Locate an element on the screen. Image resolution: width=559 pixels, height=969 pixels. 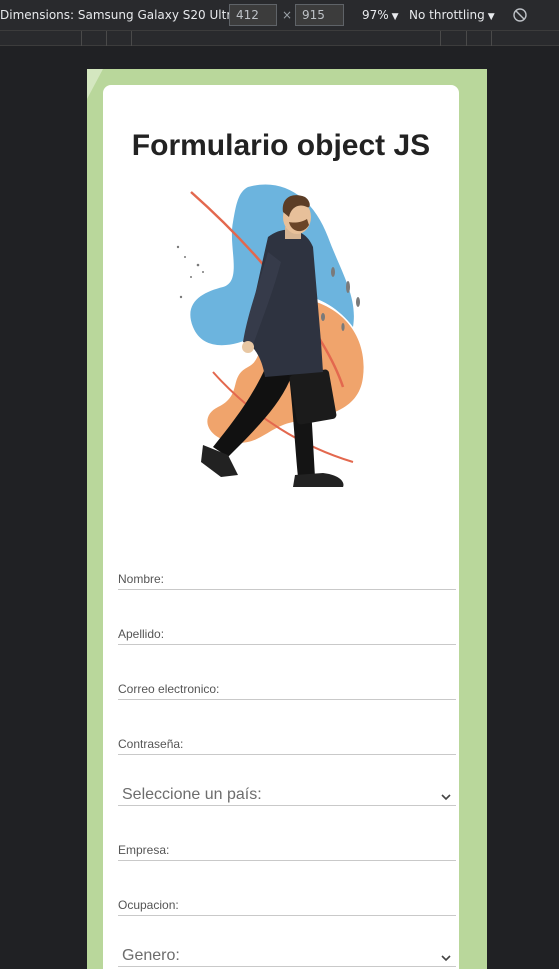
genero-select-value: Genero: is located at coordinates (151, 955).